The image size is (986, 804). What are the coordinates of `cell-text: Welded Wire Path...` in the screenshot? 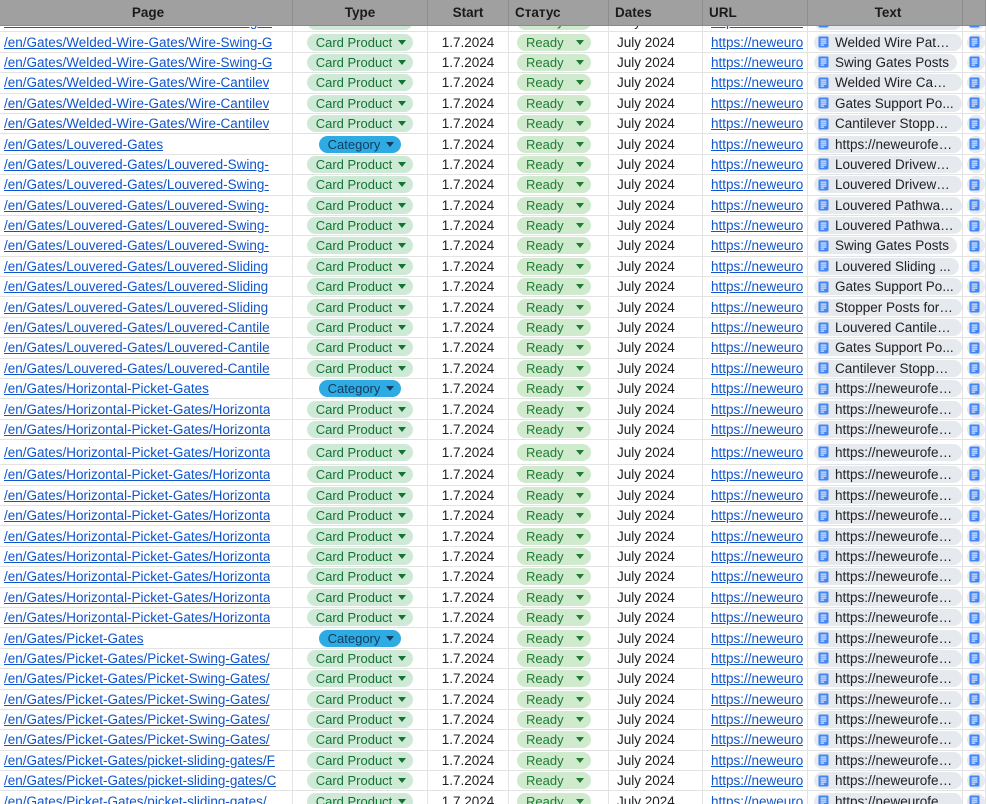 It's located at (885, 42).